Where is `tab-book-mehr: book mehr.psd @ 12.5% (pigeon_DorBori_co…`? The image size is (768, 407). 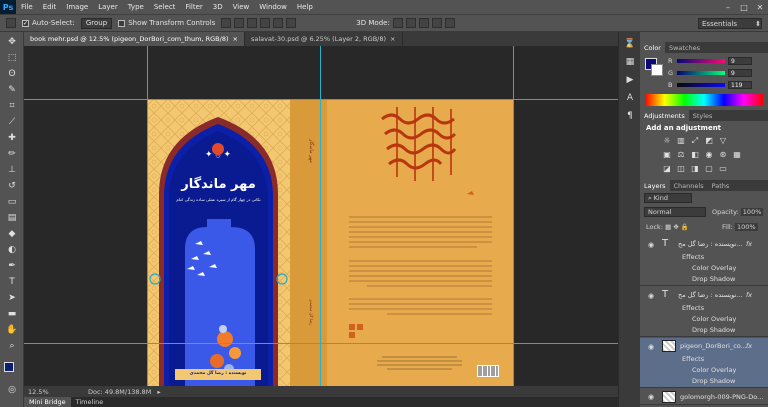 tab-book-mehr: book mehr.psd @ 12.5% (pigeon_DorBori_co… is located at coordinates (134, 39).